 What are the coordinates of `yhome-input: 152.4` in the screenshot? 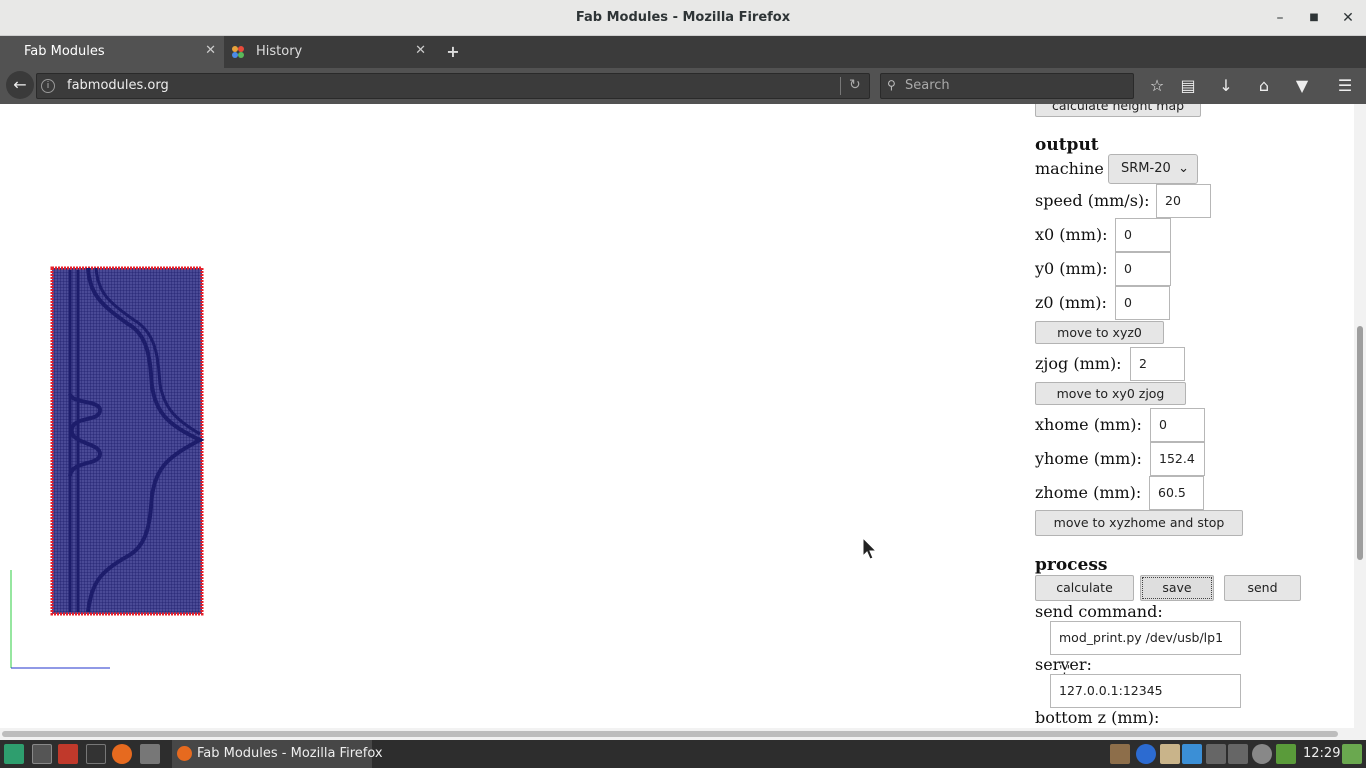 It's located at (1177, 459).